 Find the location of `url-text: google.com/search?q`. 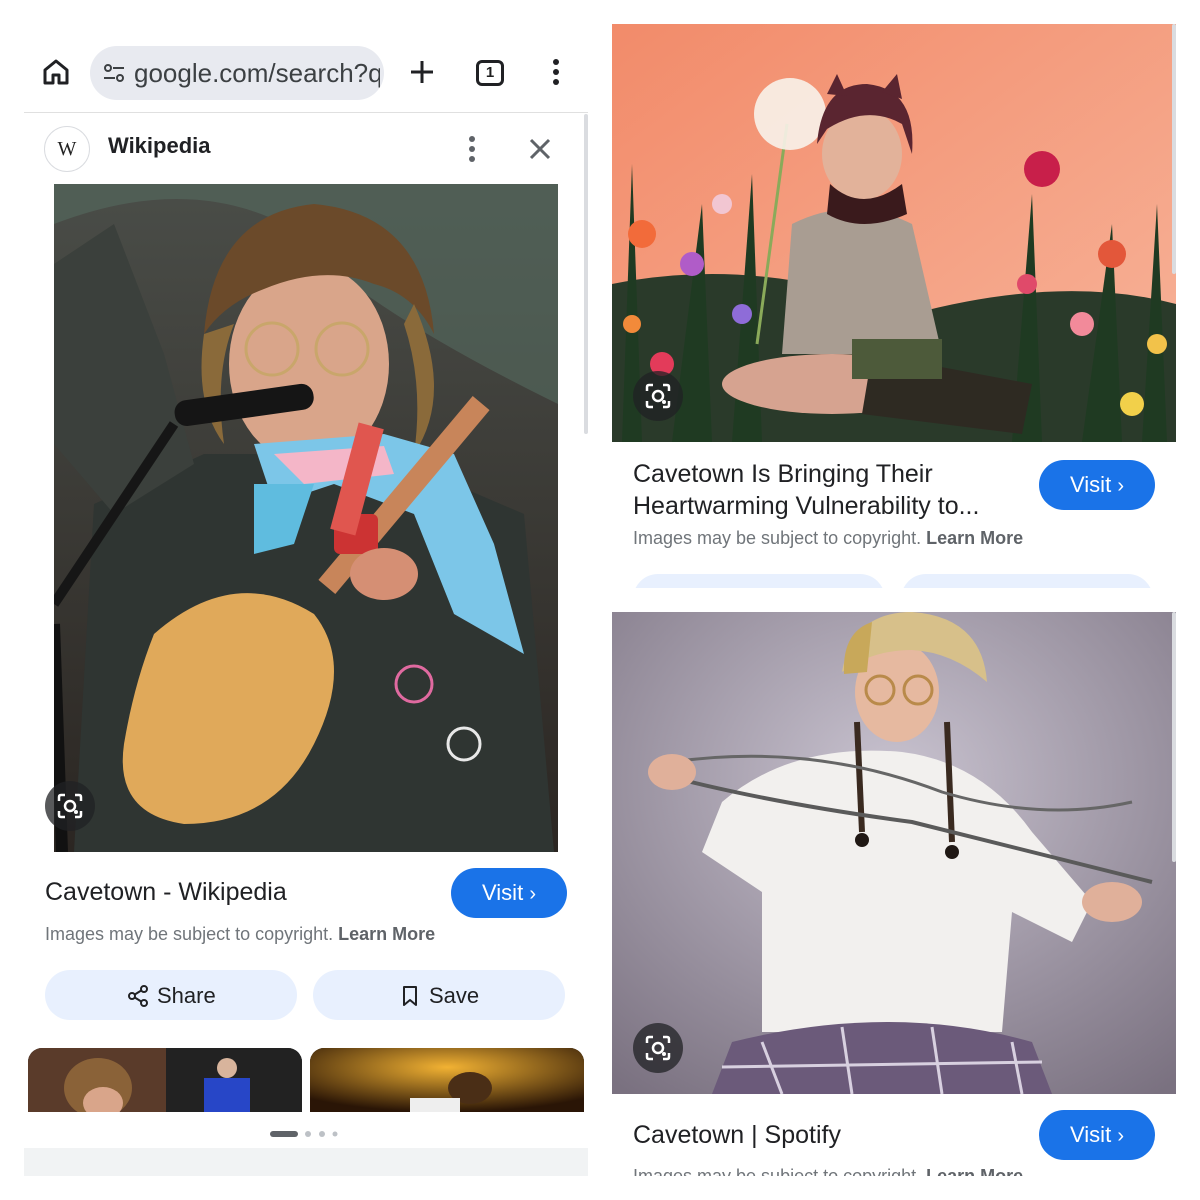

url-text: google.com/search?q is located at coordinates (257, 73).